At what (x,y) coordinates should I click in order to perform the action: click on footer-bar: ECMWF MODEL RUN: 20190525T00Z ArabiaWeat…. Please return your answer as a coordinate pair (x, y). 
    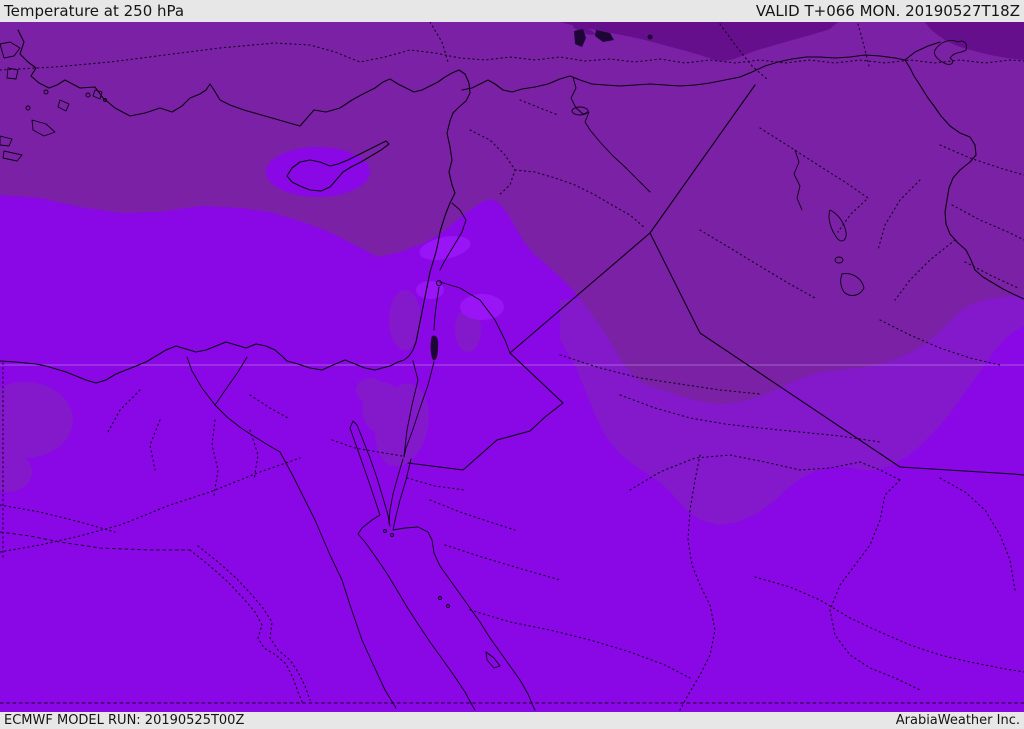
    Looking at the image, I should click on (512, 720).